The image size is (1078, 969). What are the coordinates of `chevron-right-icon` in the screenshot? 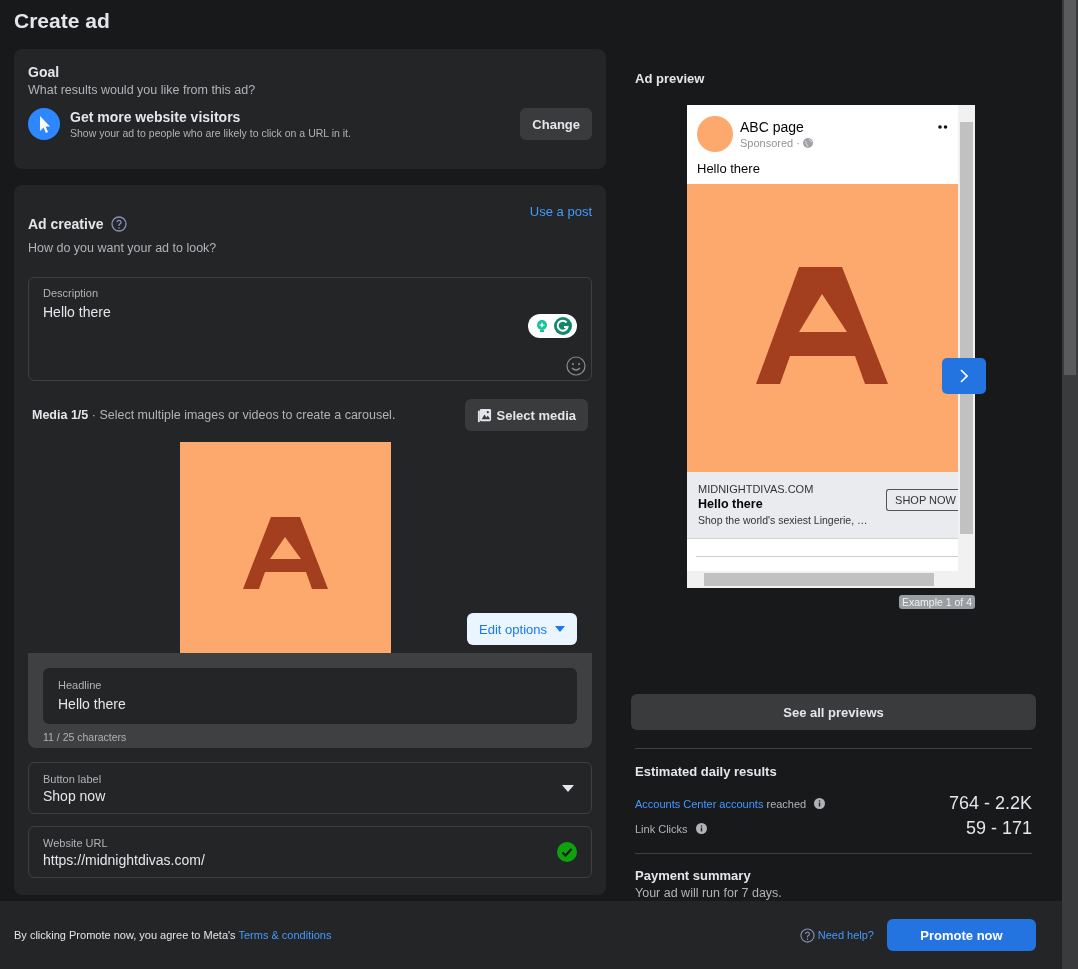 It's located at (964, 376).